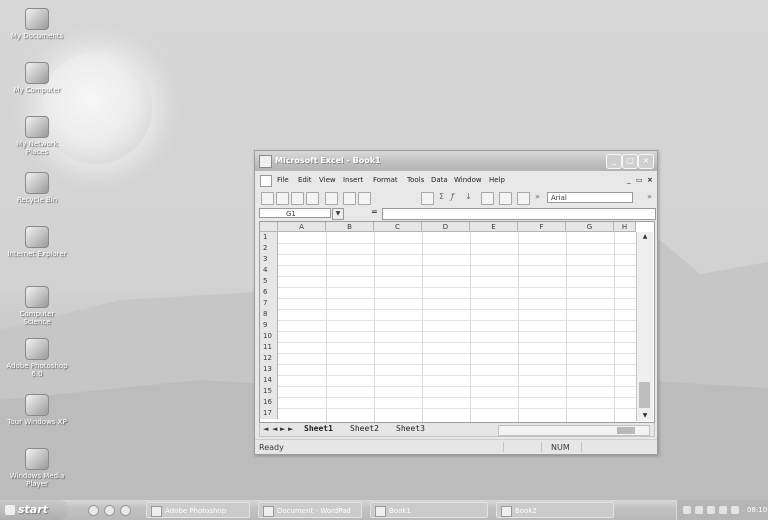 Image resolution: width=768 pixels, height=520 pixels. I want to click on desktop-icon-recycle-bin: Recycle Bin, so click(37, 188).